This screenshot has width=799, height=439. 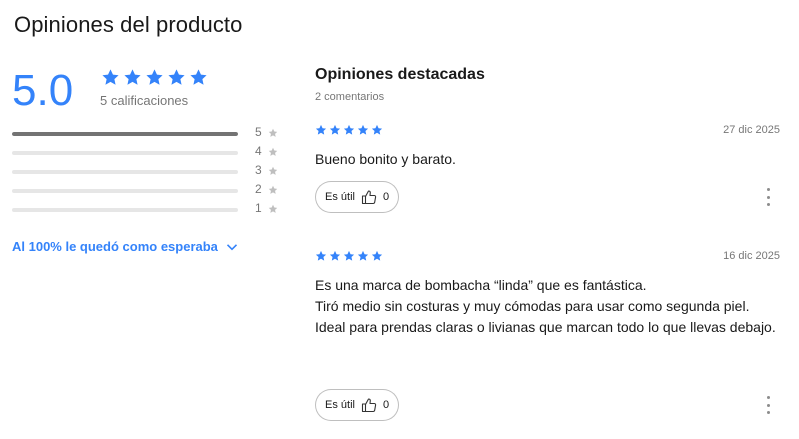 I want to click on rating-count: 5 calificaciones, so click(x=144, y=100).